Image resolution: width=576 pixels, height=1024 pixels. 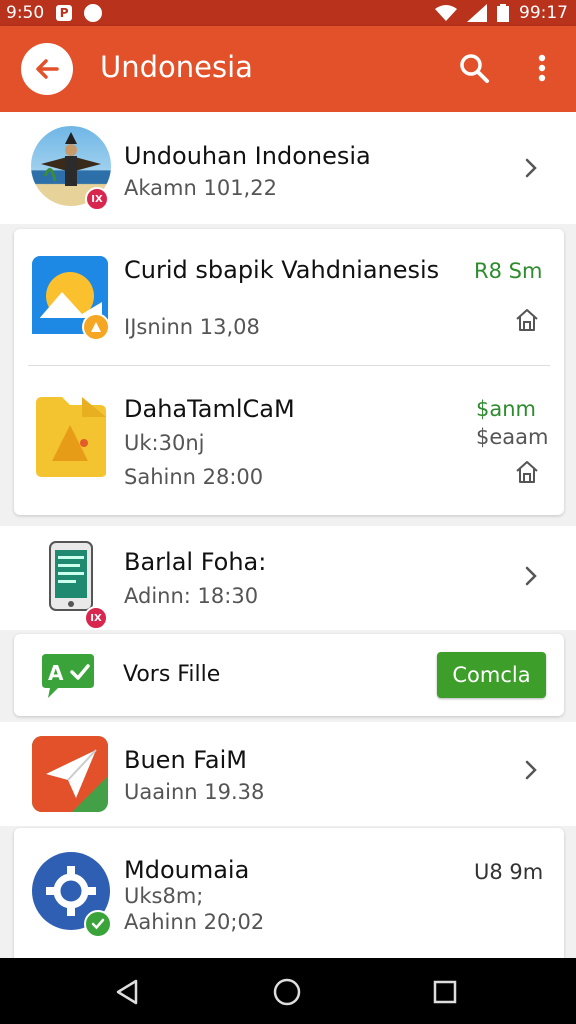 I want to click on overflow-menu-button, so click(x=542, y=68).